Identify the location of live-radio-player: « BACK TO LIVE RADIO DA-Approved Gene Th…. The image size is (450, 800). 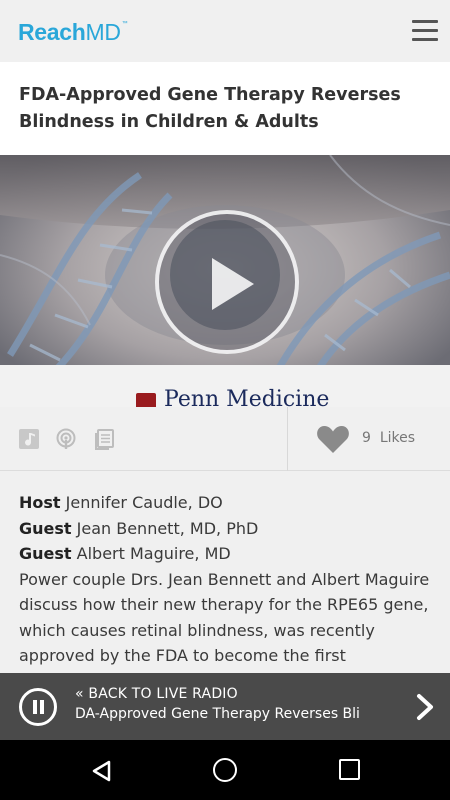
(225, 706).